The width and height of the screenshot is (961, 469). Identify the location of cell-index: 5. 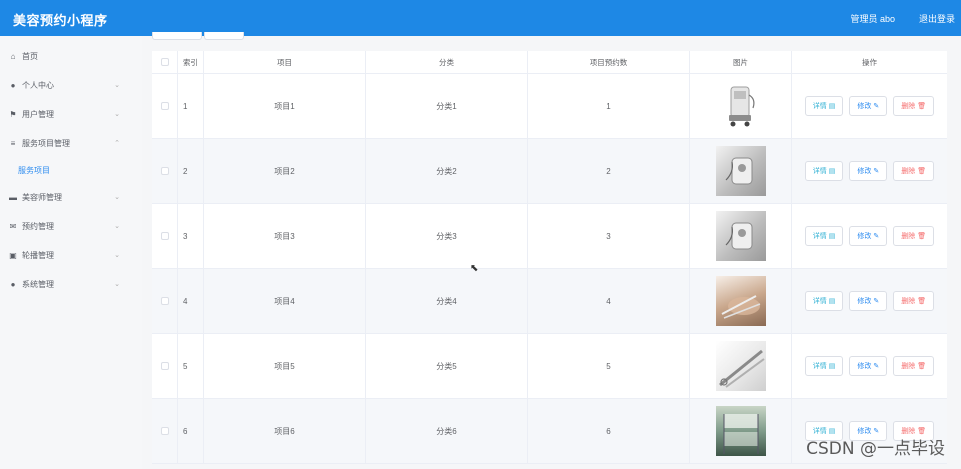
(191, 366).